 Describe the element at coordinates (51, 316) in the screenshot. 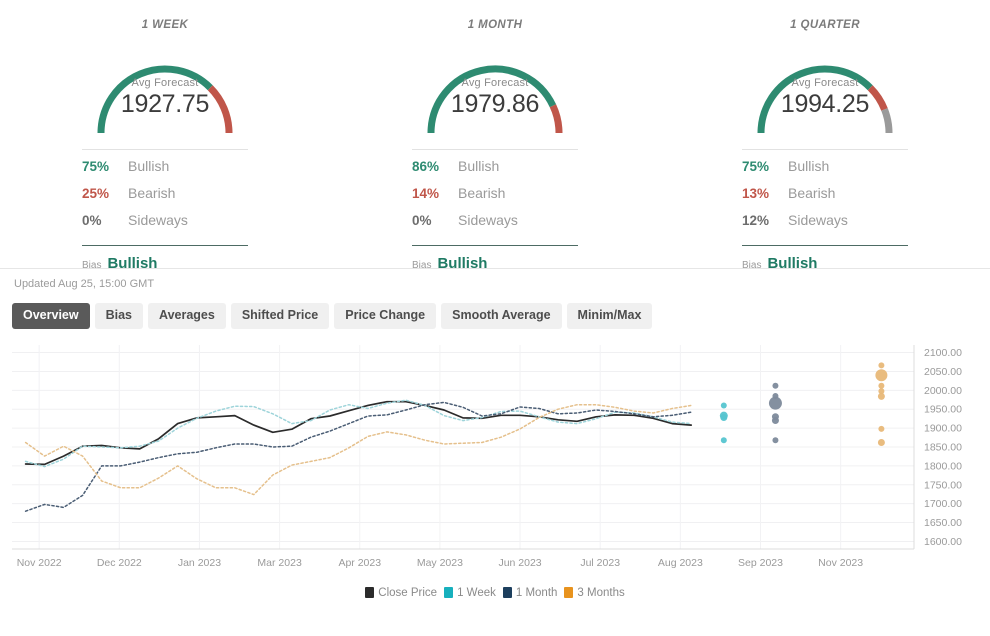

I see `tab-overview: Overview` at that location.